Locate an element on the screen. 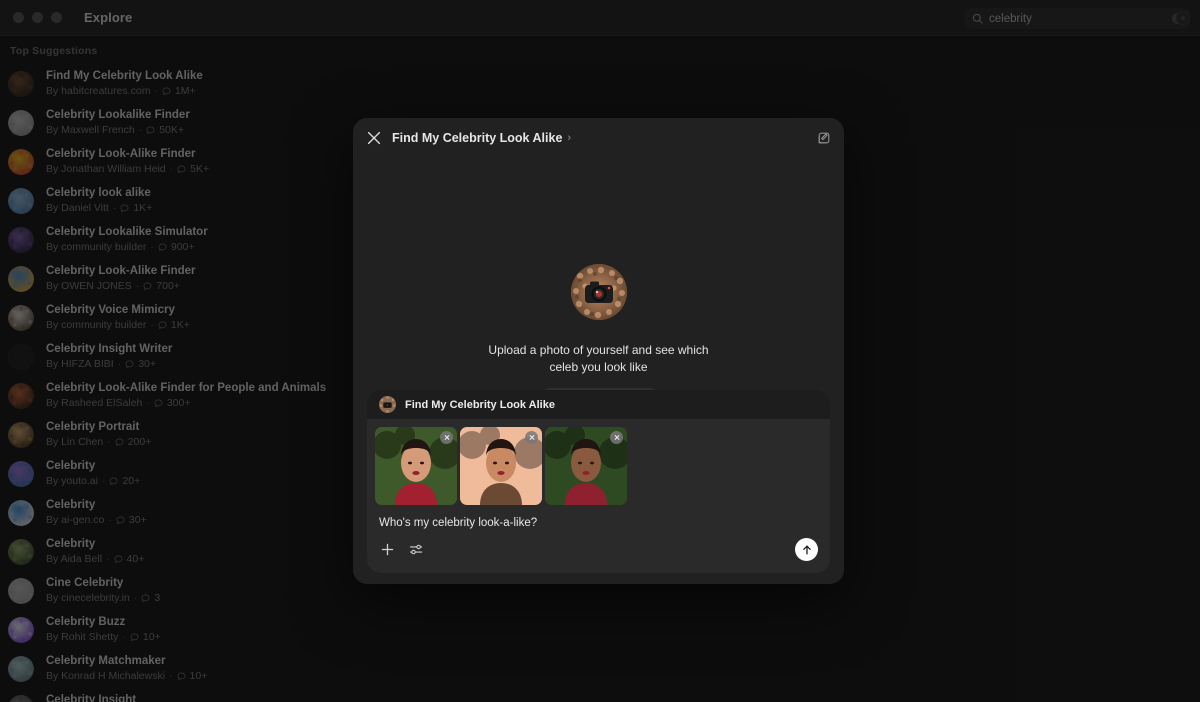 The image size is (1200, 702). composer-toolbar is located at coordinates (598, 551).